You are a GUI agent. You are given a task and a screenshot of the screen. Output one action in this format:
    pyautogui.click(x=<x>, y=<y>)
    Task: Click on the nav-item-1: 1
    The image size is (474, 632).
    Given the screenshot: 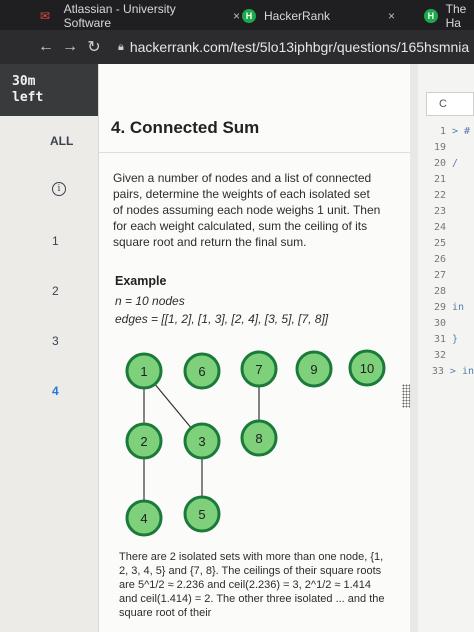 What is the action you would take?
    pyautogui.click(x=49, y=241)
    